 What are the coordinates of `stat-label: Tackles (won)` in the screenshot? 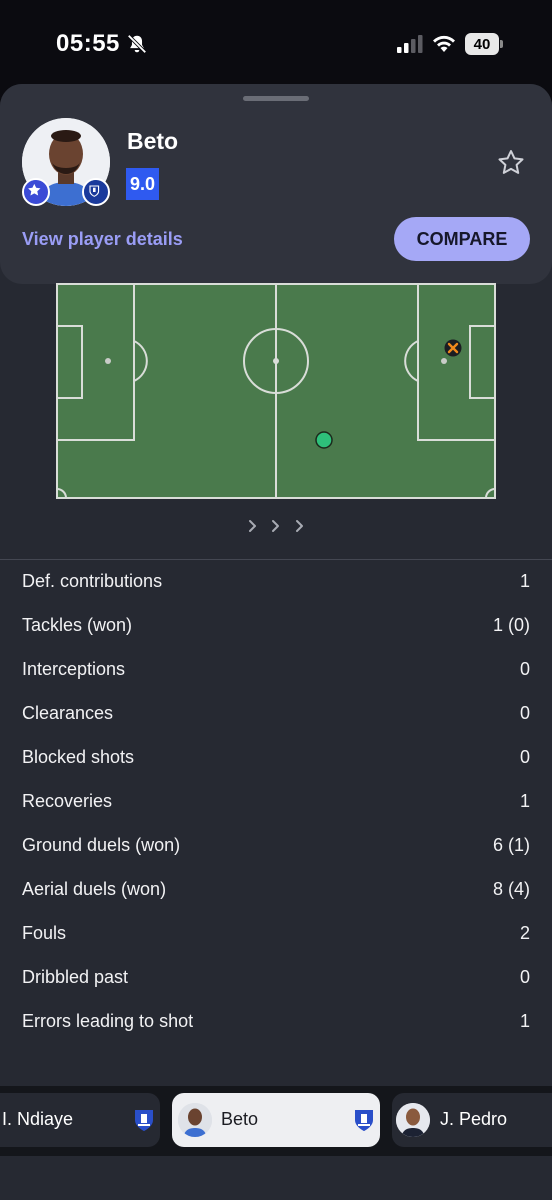 It's located at (77, 625).